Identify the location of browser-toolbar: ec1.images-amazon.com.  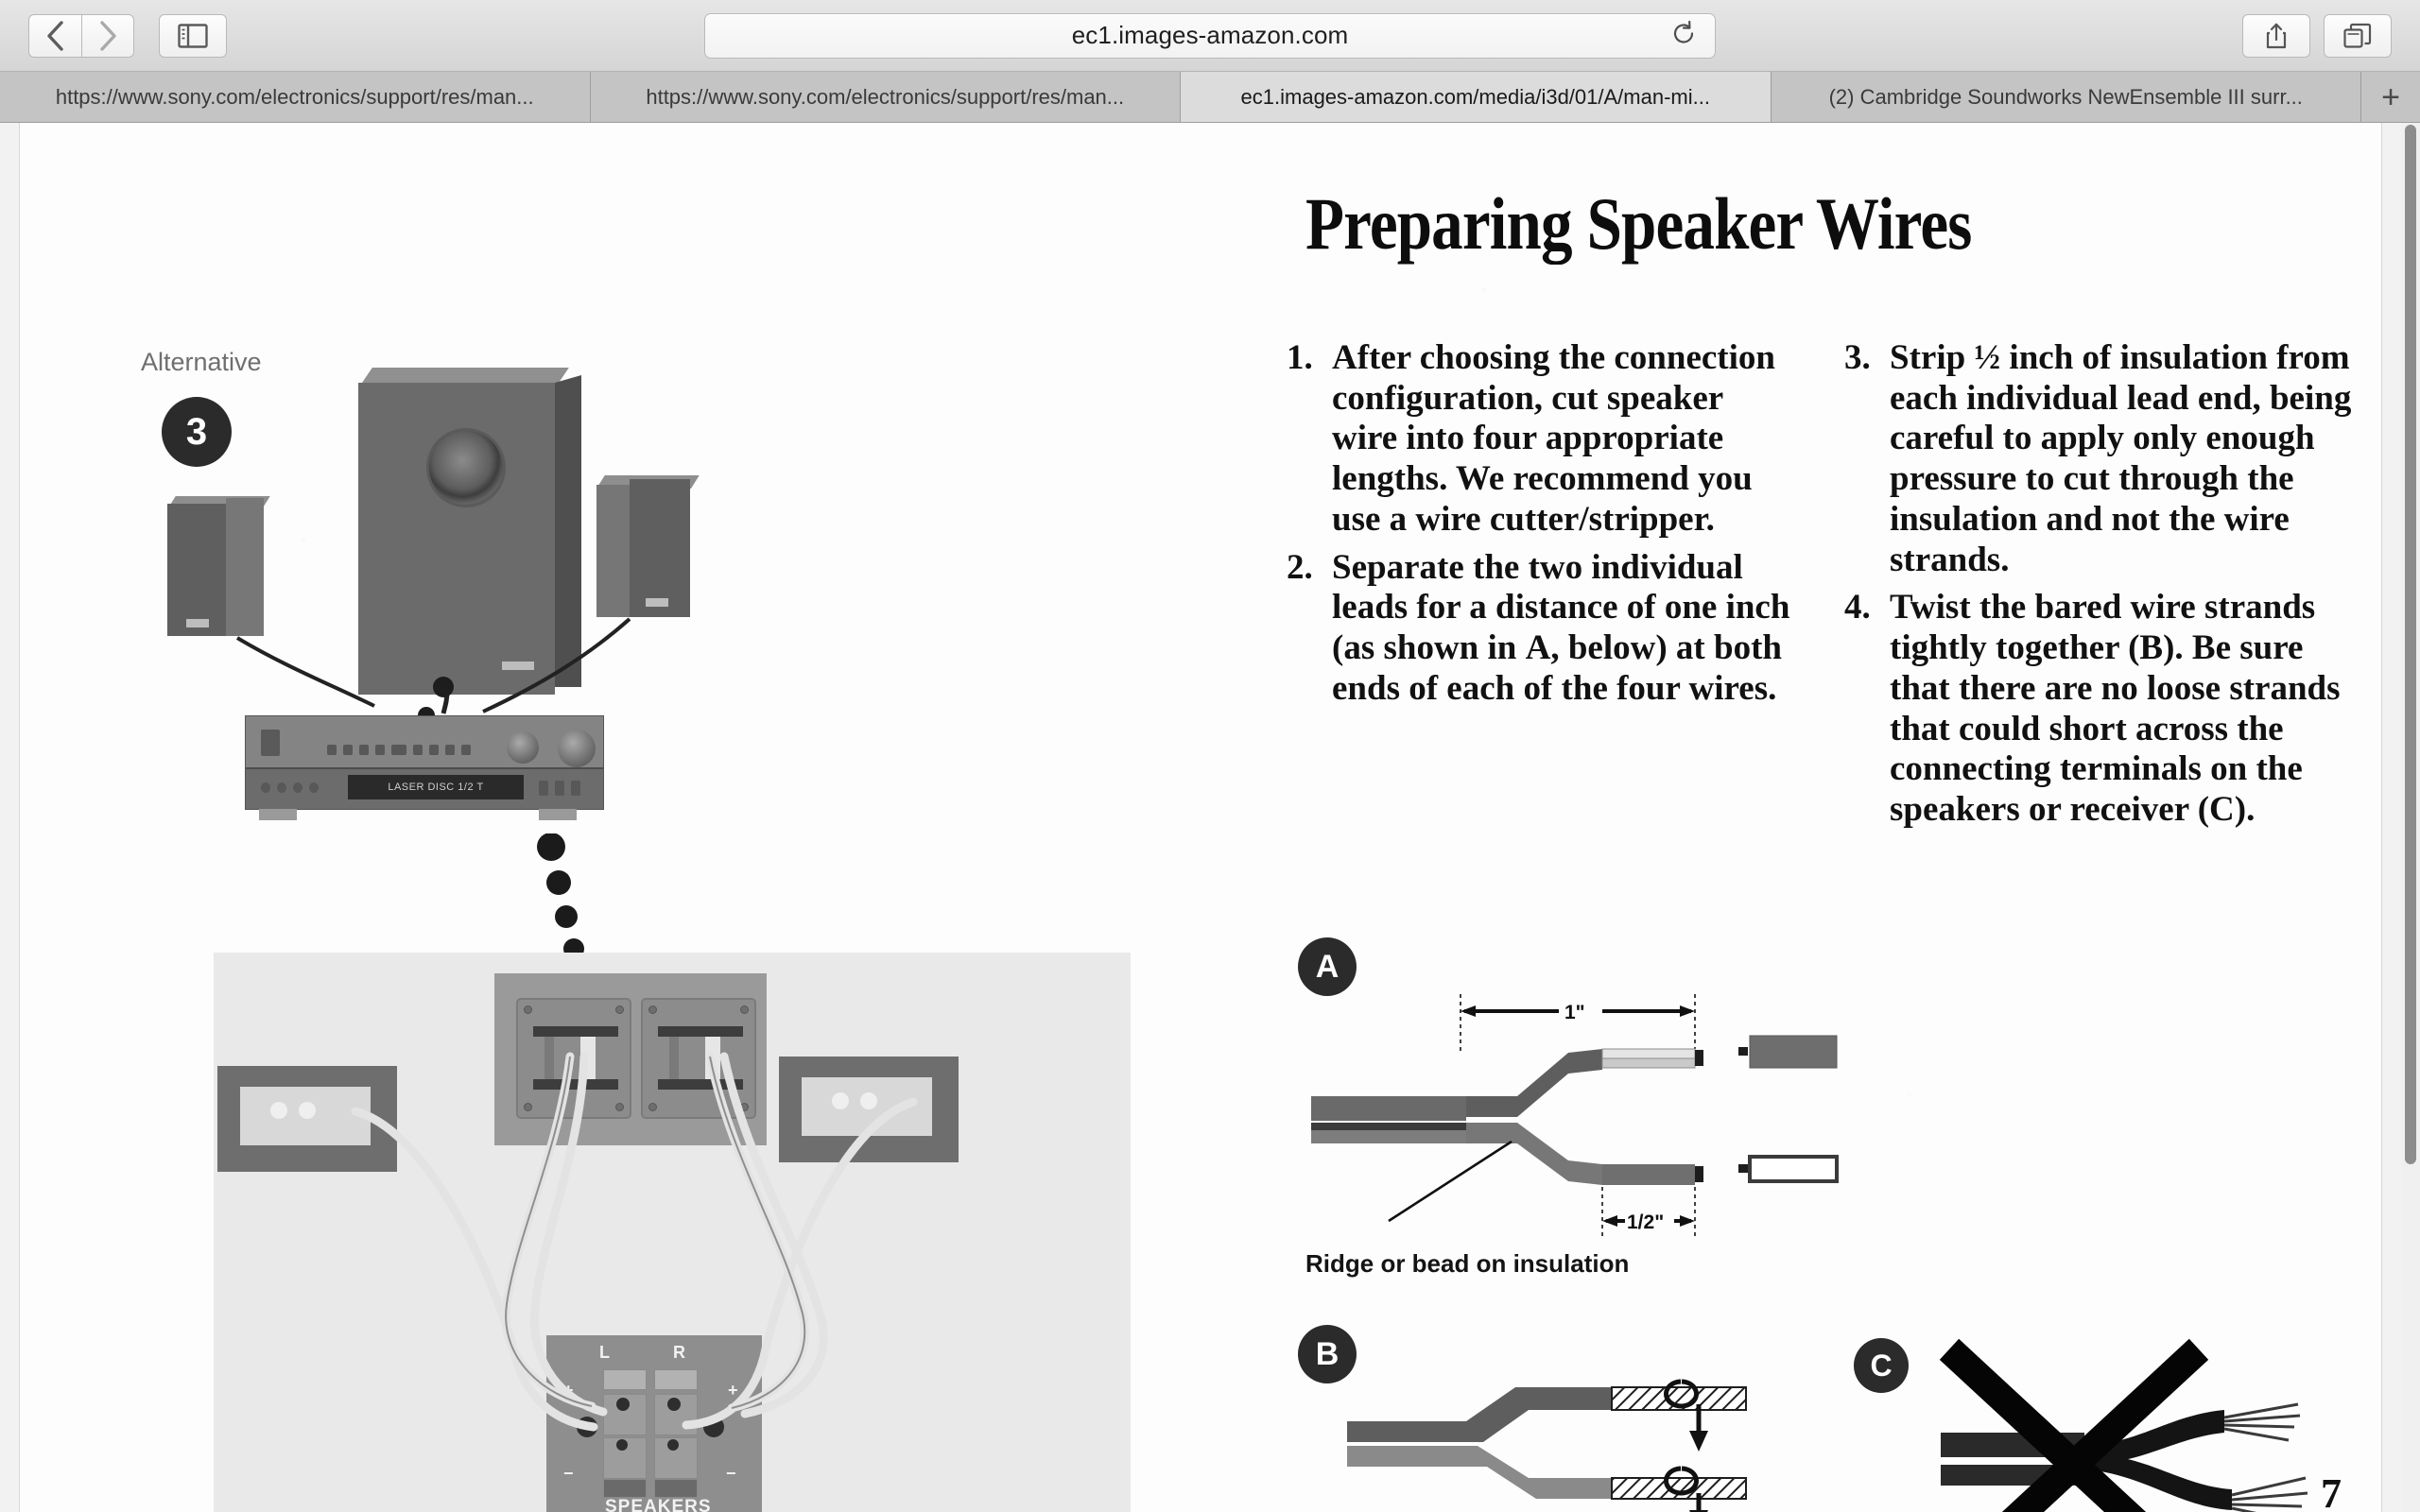
(1210, 36).